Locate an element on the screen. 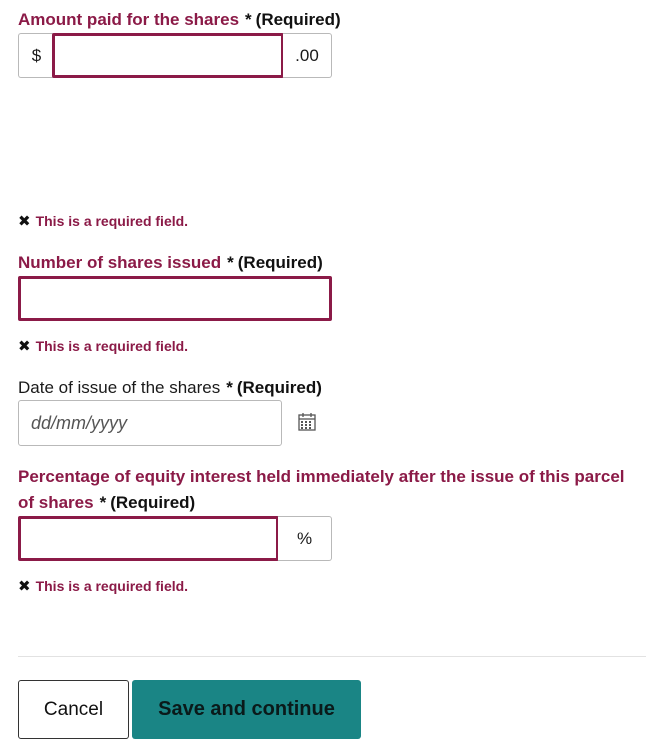 This screenshot has width=660, height=756. amount-label: Amount paid for the shares * (Required) is located at coordinates (179, 20).